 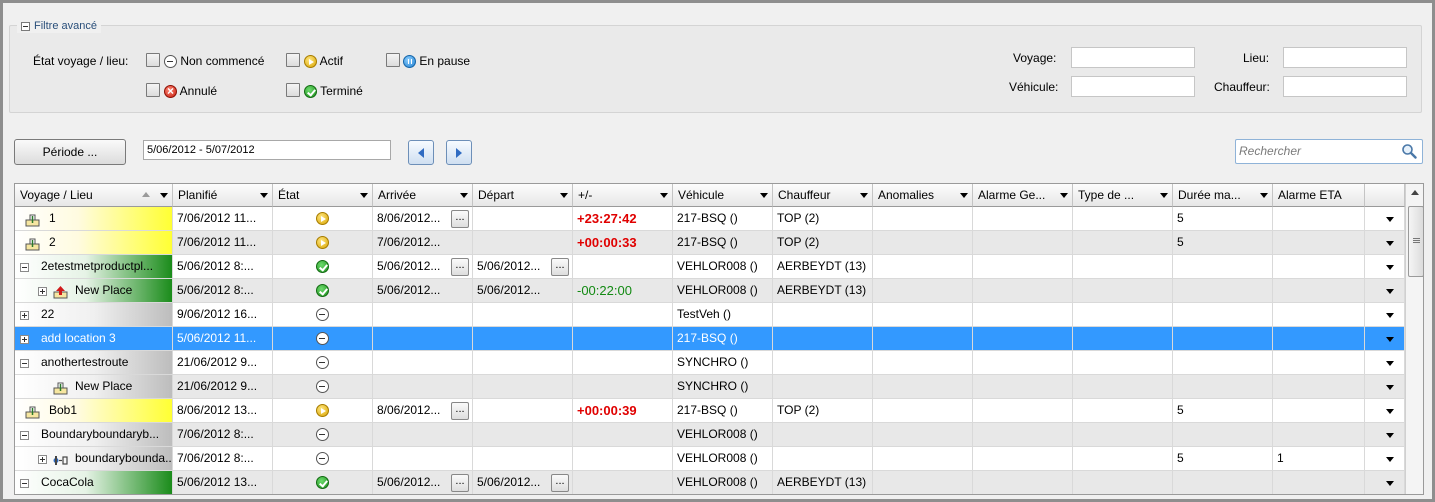 I want to click on date-range-field: 5/06/2012 - 5/07/2012, so click(x=267, y=150).